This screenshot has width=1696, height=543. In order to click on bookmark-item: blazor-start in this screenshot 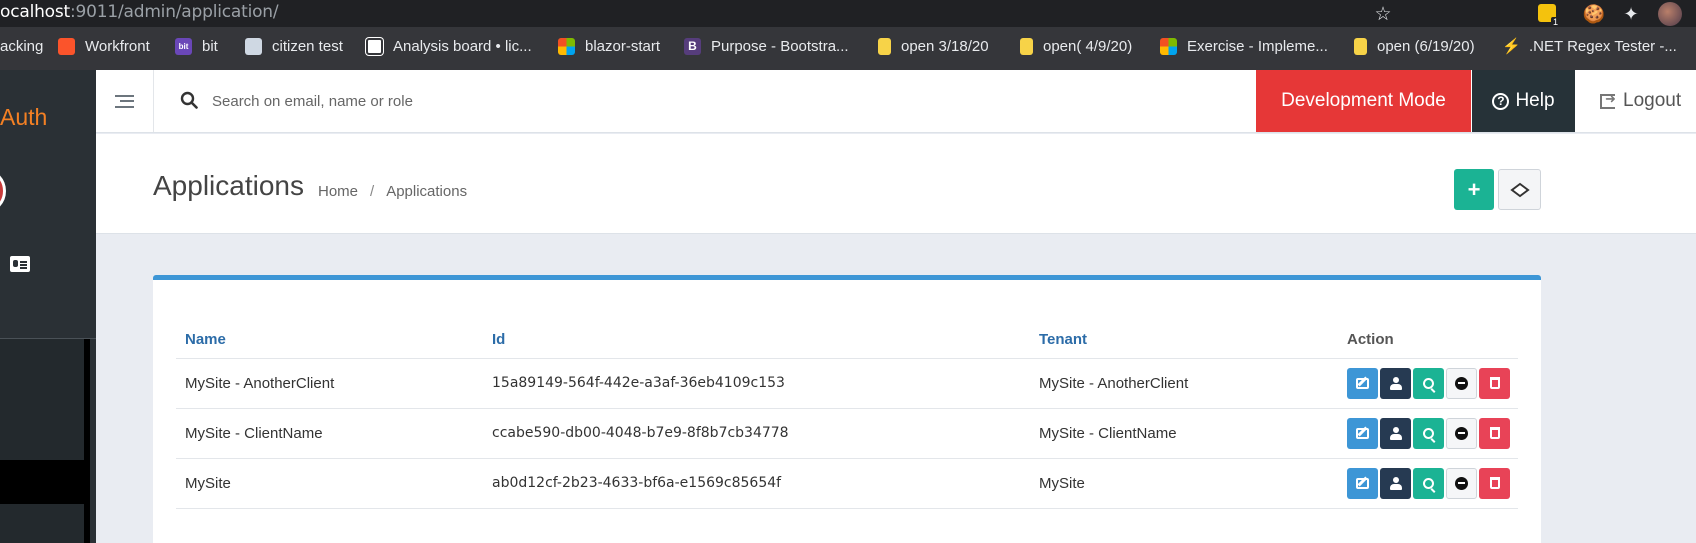, I will do `click(609, 46)`.